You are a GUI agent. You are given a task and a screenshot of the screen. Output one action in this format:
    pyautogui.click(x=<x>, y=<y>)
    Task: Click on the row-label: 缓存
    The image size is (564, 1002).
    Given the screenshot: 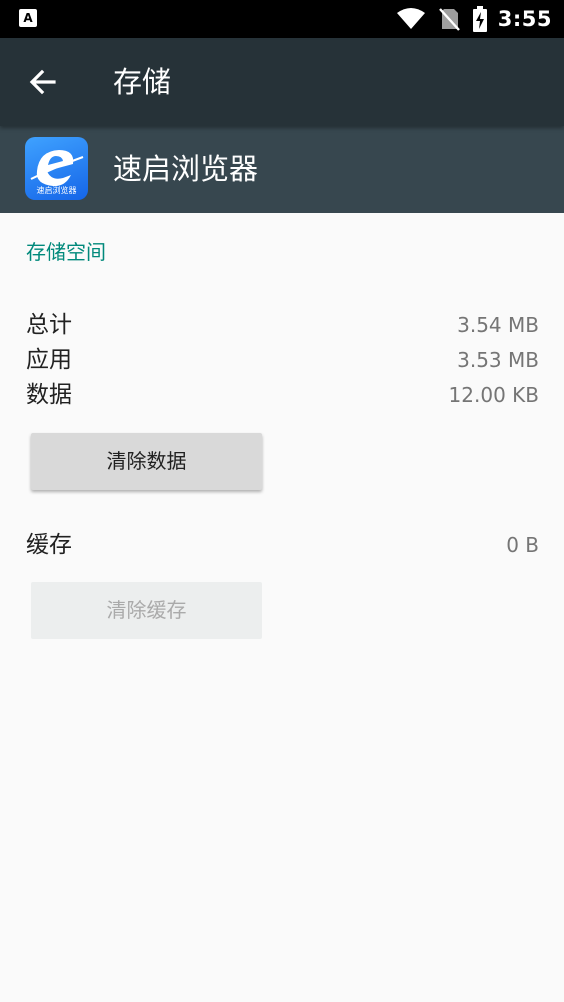 What is the action you would take?
    pyautogui.click(x=49, y=545)
    